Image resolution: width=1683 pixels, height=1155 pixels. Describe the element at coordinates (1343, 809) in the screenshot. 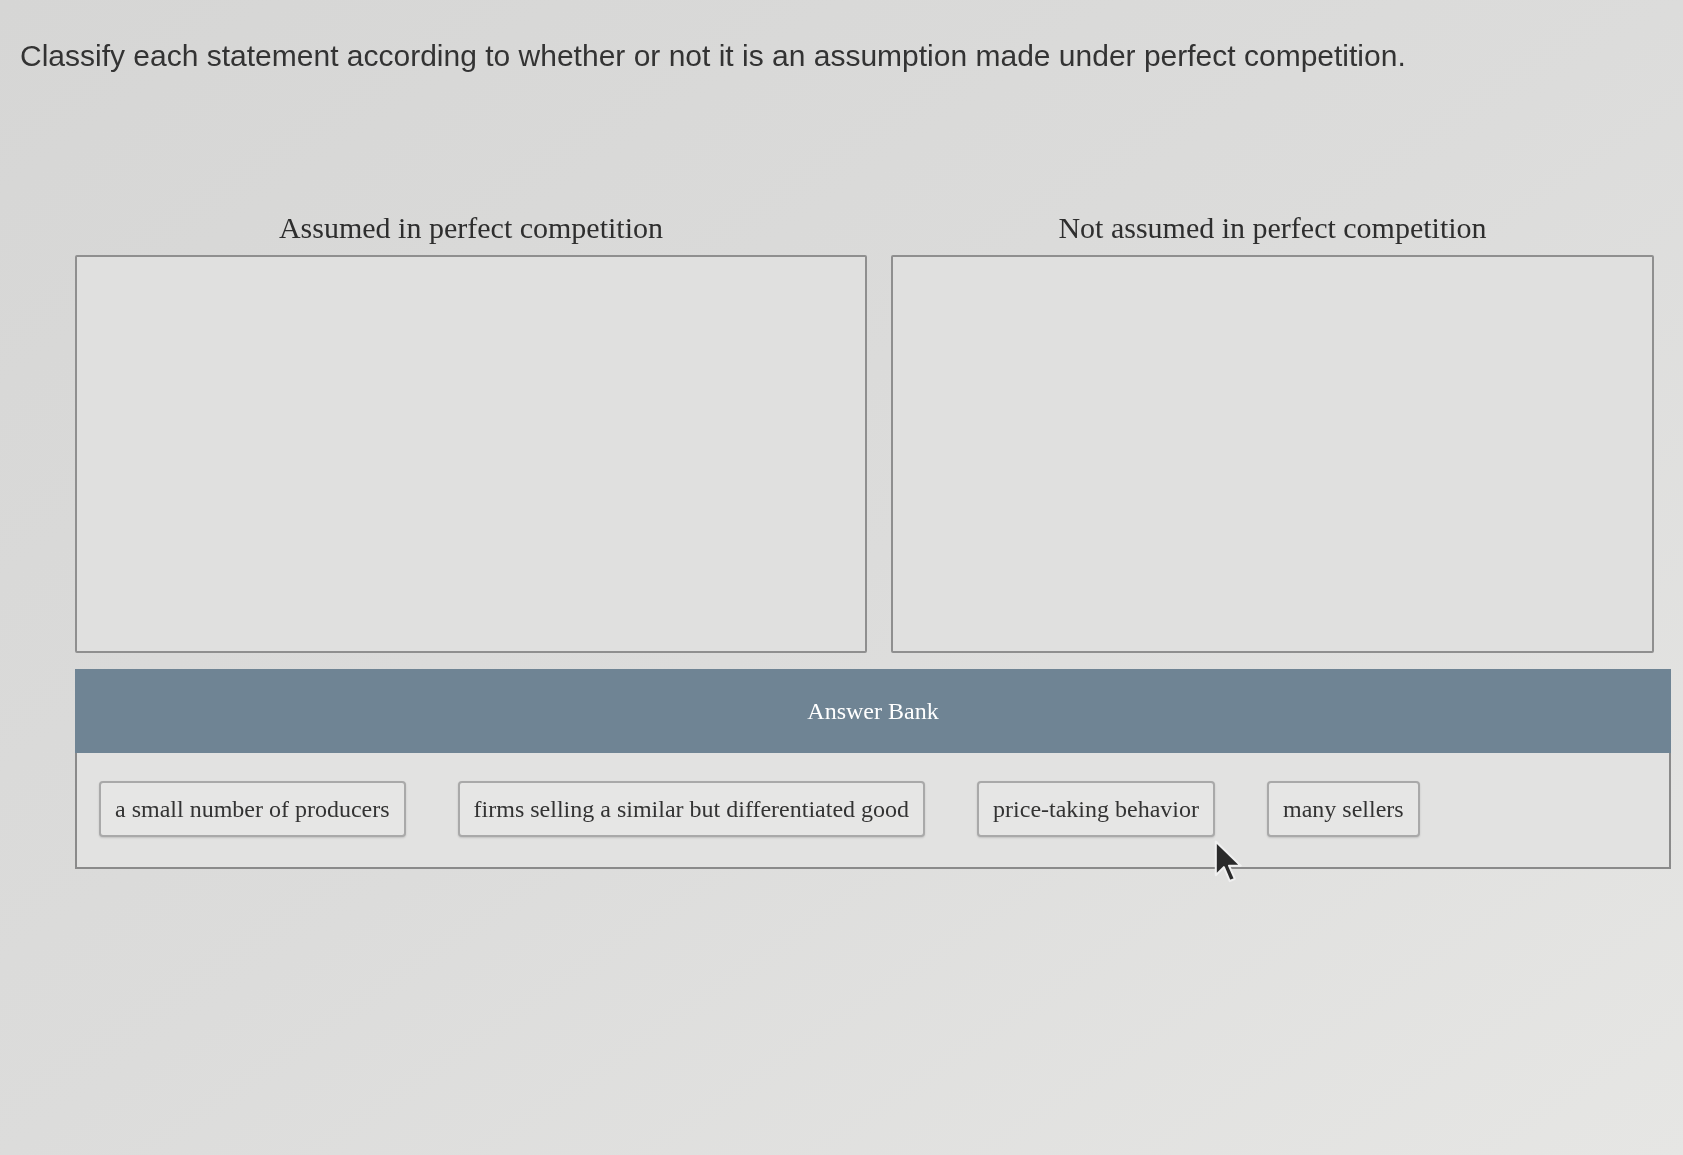

I see `answer-chip: many sellers` at that location.